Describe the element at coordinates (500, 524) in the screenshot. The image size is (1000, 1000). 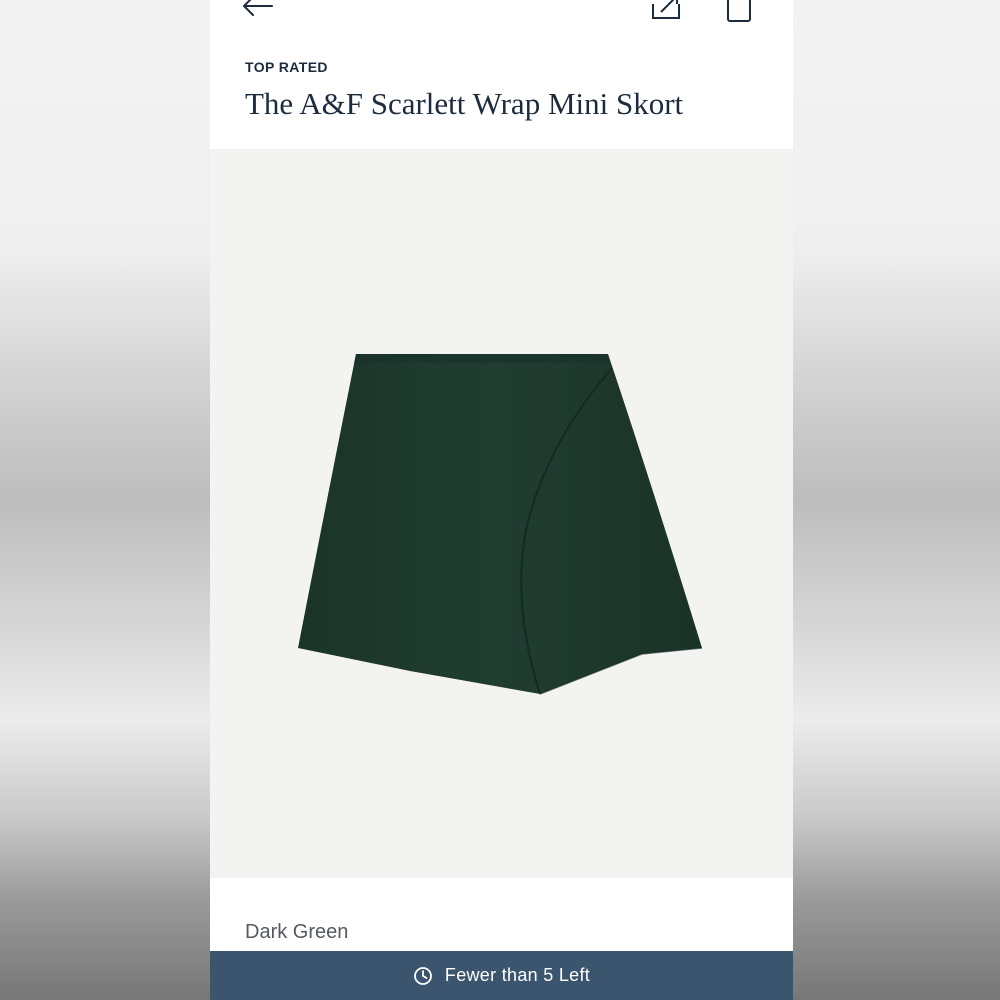
I see `skort-illustration` at that location.